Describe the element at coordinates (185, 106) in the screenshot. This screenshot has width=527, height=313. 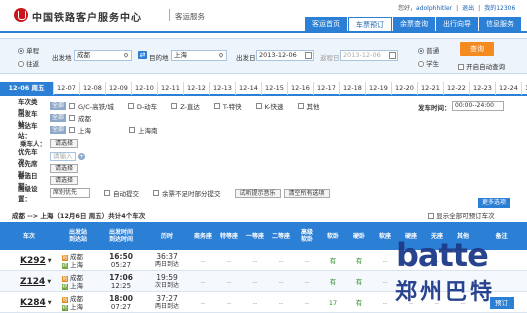
I see `filter-train-type: Z-直达` at that location.